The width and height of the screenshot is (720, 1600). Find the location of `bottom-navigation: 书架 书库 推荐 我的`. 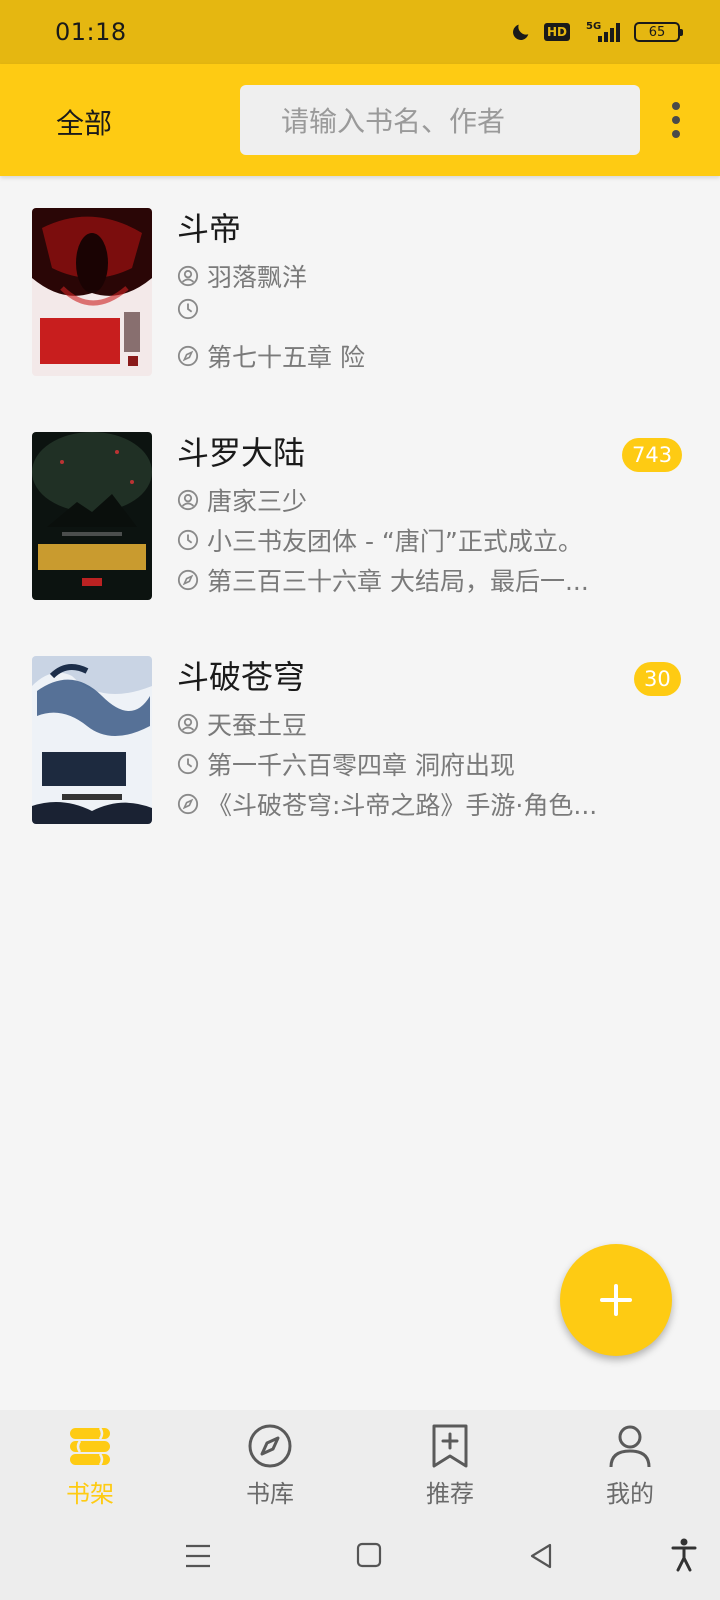

bottom-navigation: 书架 书库 推荐 我的 is located at coordinates (360, 1461).